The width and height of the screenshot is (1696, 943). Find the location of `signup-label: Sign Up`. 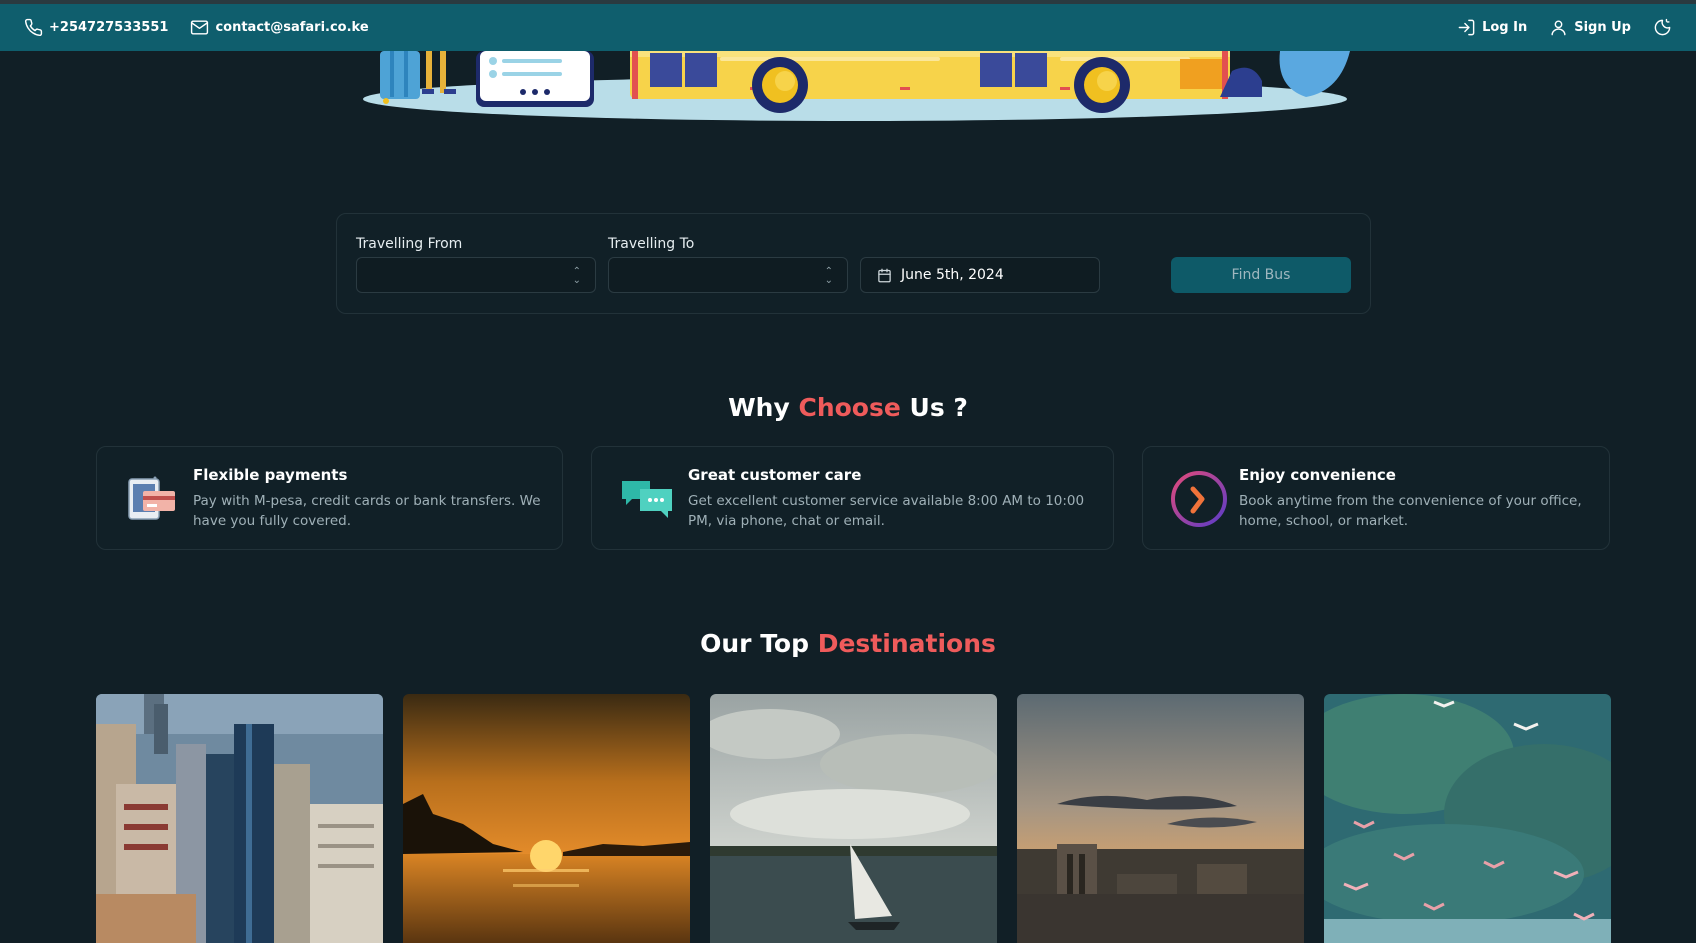

signup-label: Sign Up is located at coordinates (1602, 27).